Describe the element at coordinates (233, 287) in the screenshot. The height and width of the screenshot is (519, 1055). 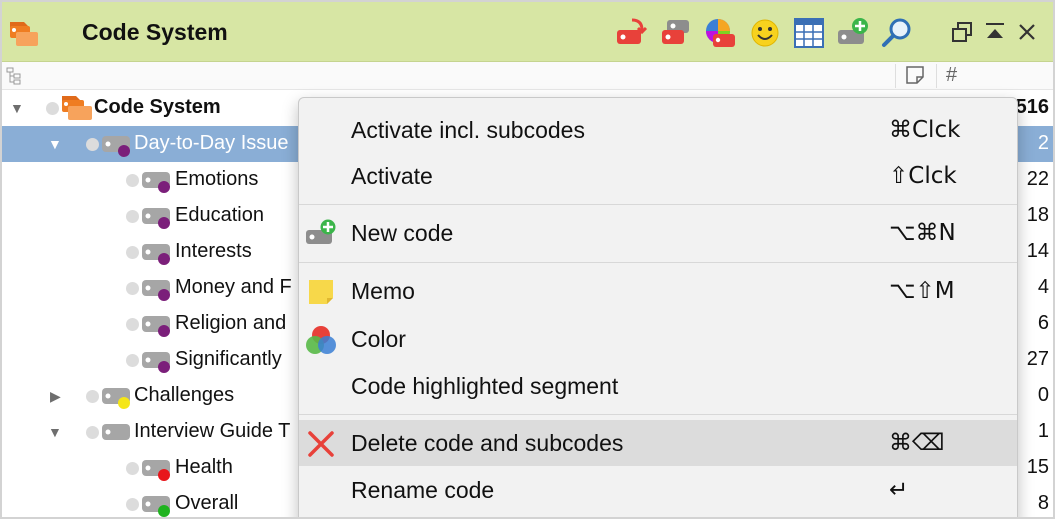
I see `tree-row-label: Money and F` at that location.